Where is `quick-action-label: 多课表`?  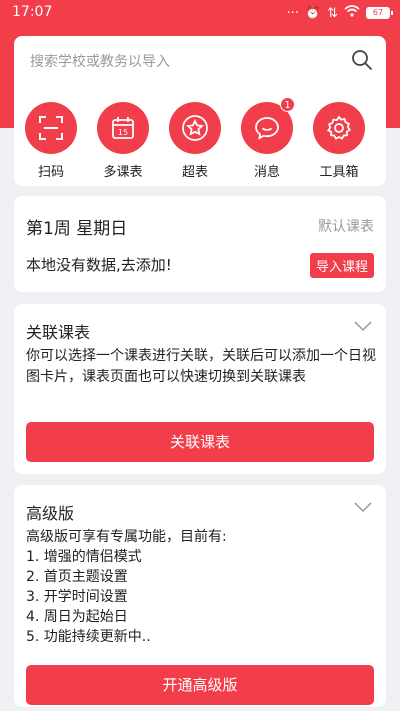
quick-action-label: 多课表 is located at coordinates (123, 172).